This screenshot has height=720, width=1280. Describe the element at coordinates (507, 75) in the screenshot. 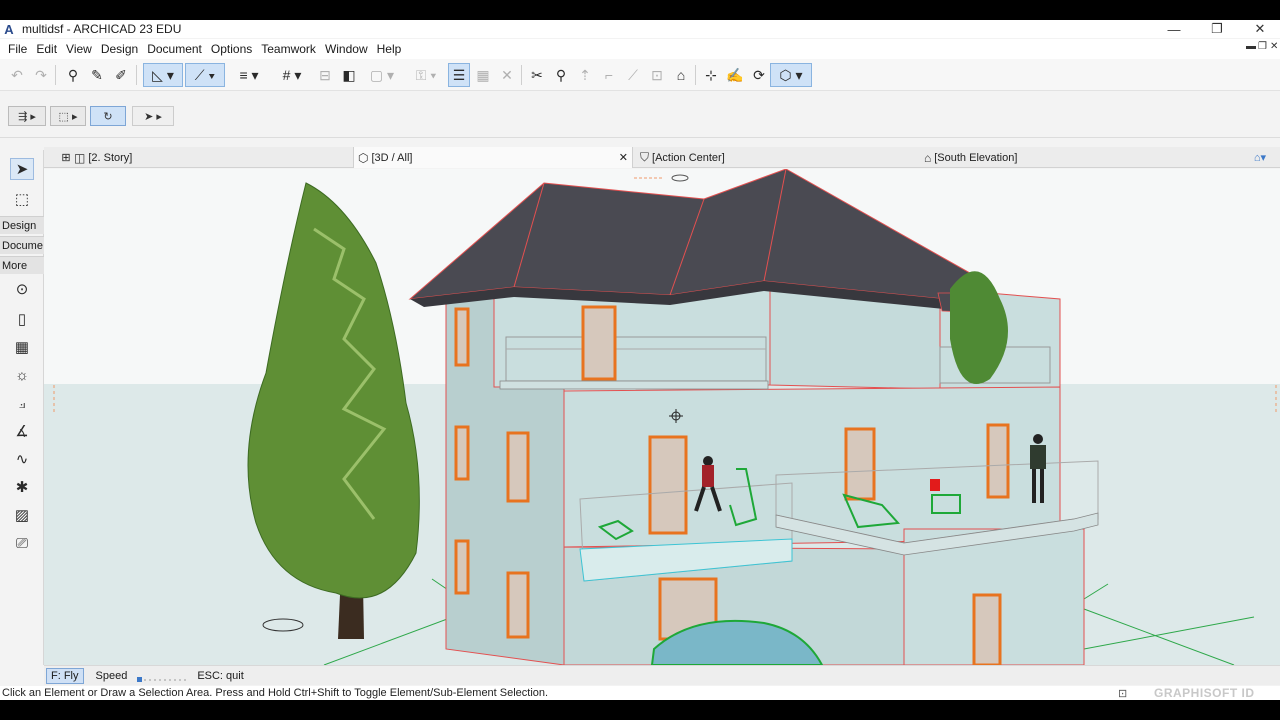

I see `x-icon: ✕` at that location.